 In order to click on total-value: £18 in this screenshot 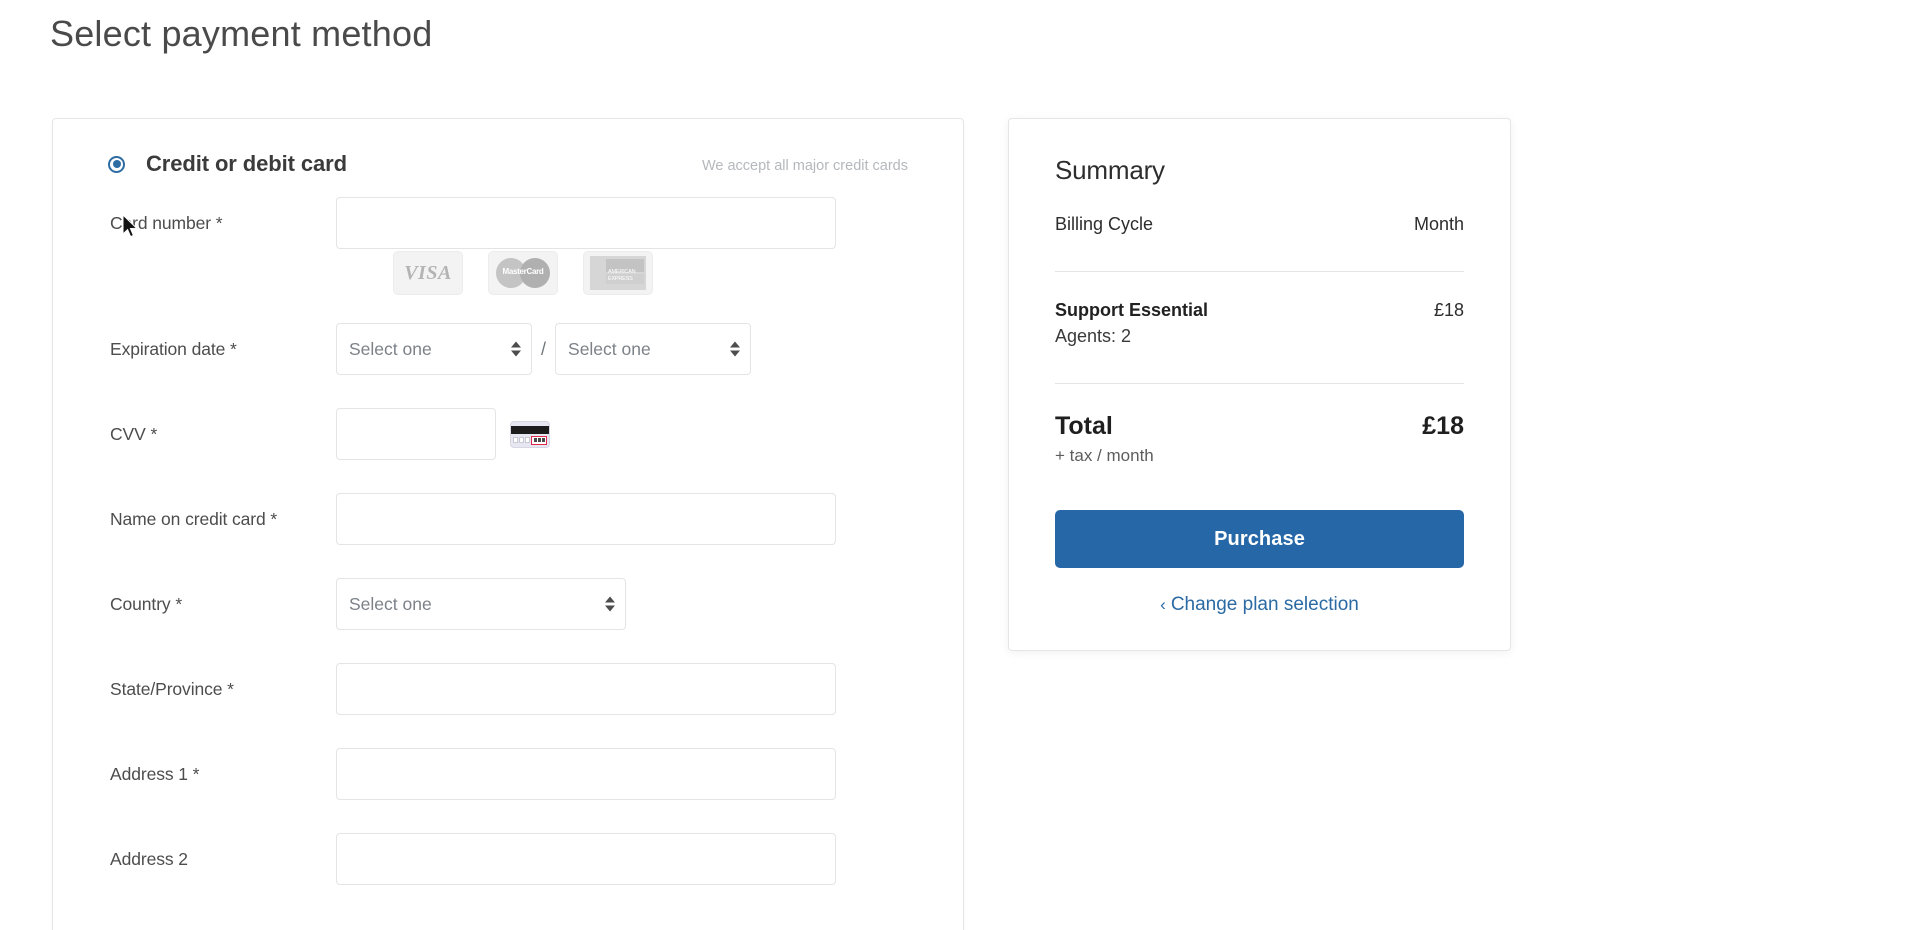, I will do `click(1443, 426)`.